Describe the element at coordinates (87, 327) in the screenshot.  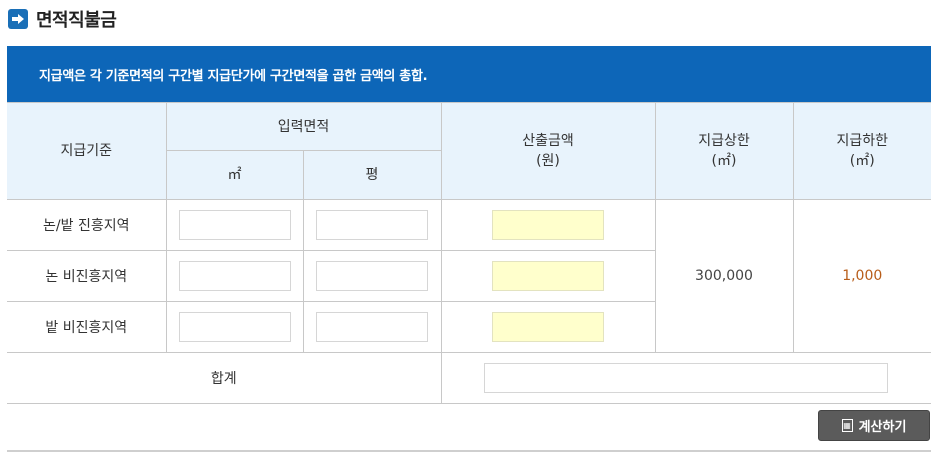
I see `row-label: 밭 비진흥지역` at that location.